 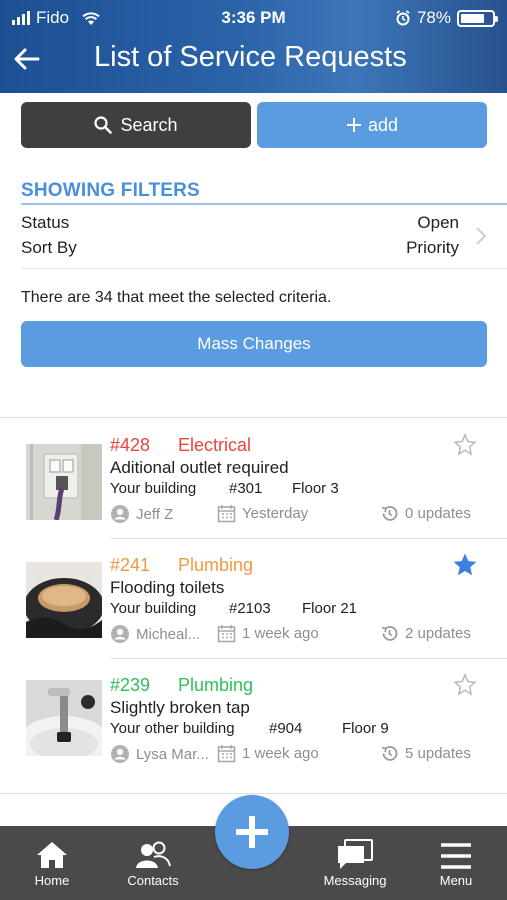 I want to click on nav-contacts-label: Contacts, so click(x=153, y=880).